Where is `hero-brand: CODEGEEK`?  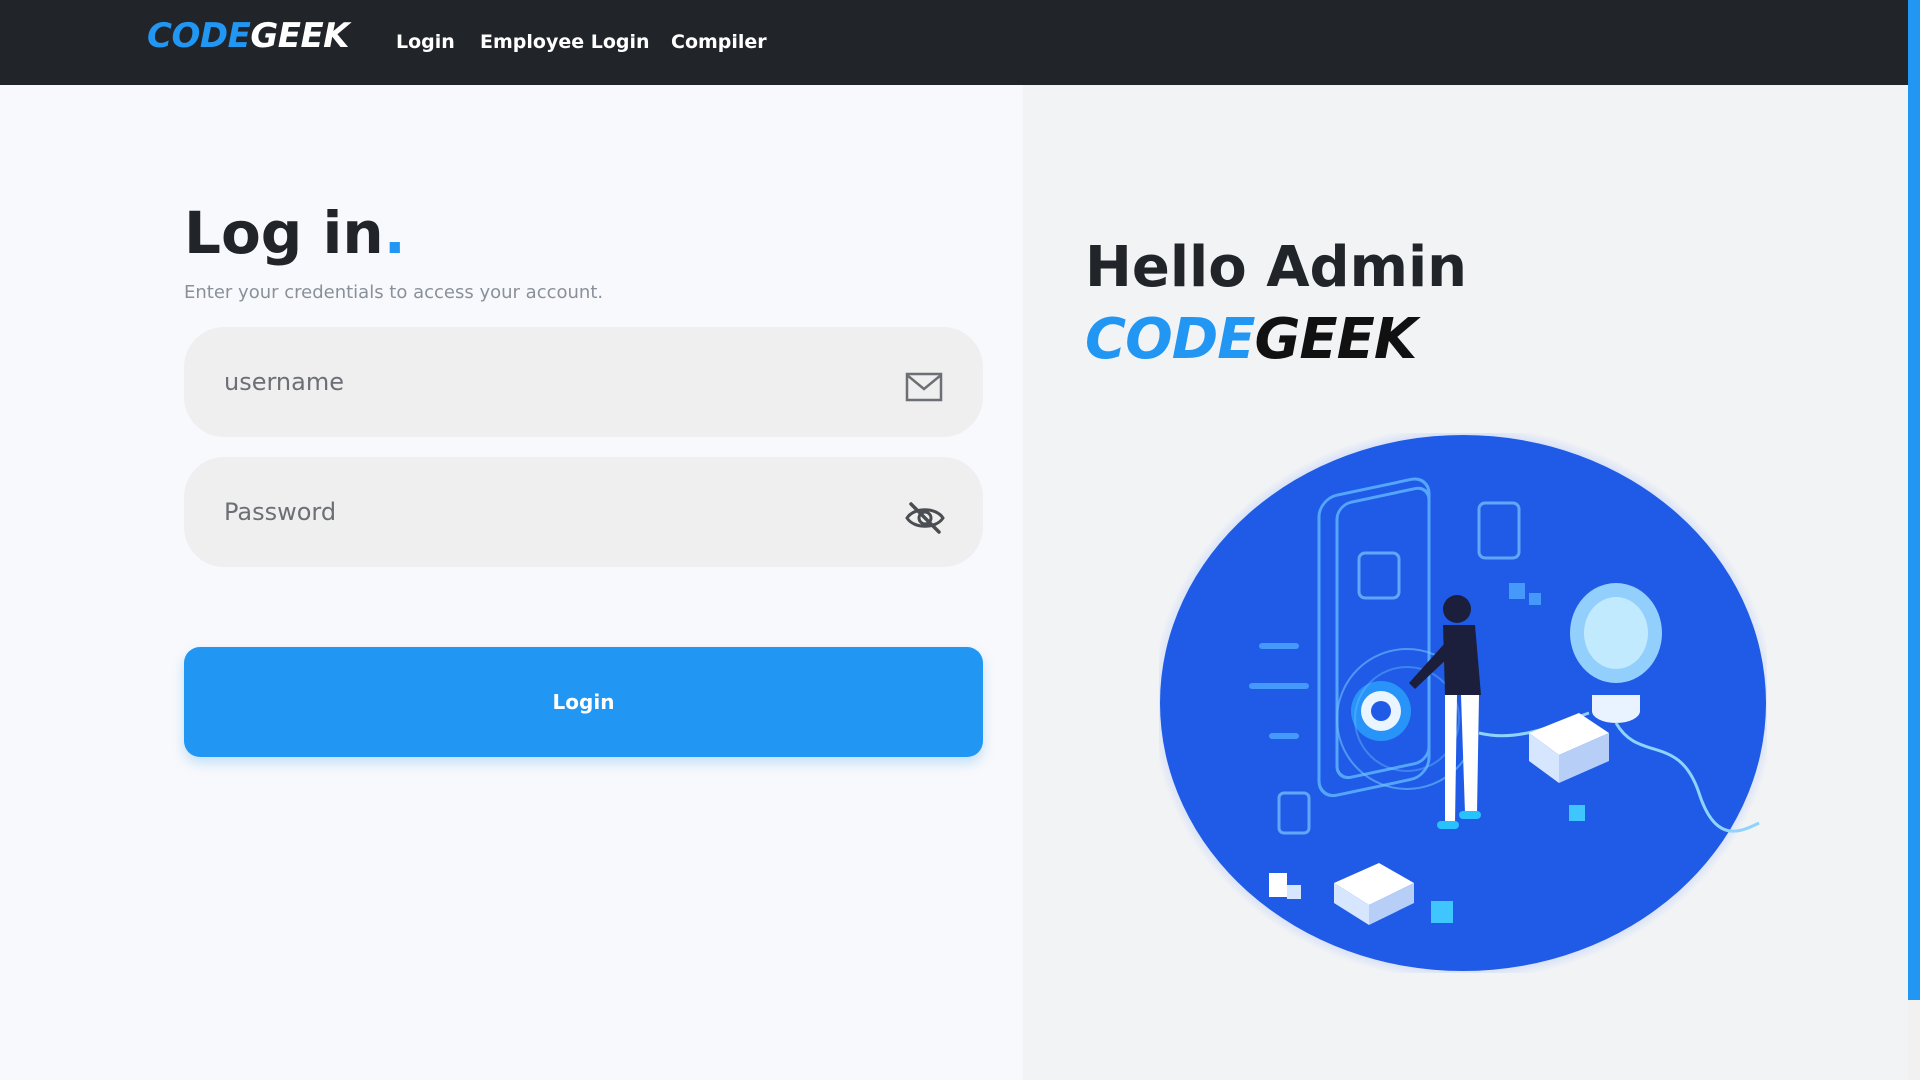 hero-brand: CODEGEEK is located at coordinates (1251, 340).